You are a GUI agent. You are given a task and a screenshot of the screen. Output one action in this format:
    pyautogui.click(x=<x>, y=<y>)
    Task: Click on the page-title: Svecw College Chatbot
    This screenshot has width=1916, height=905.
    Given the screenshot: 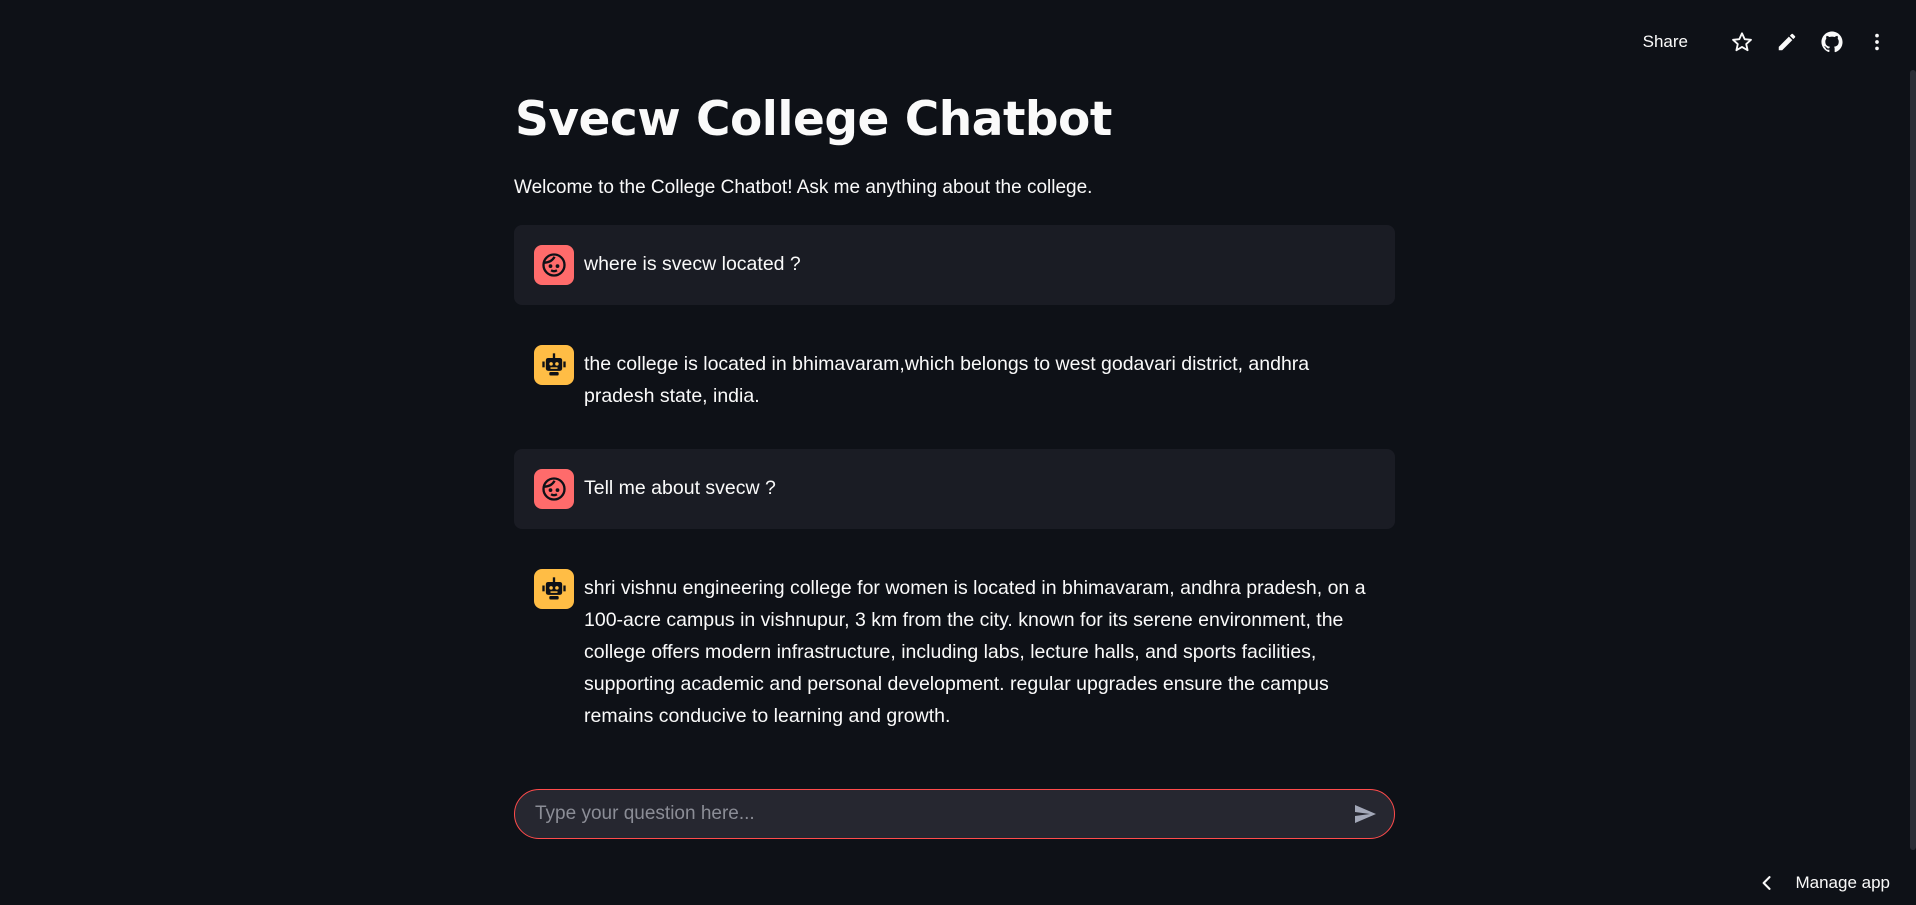 What is the action you would take?
    pyautogui.click(x=813, y=119)
    